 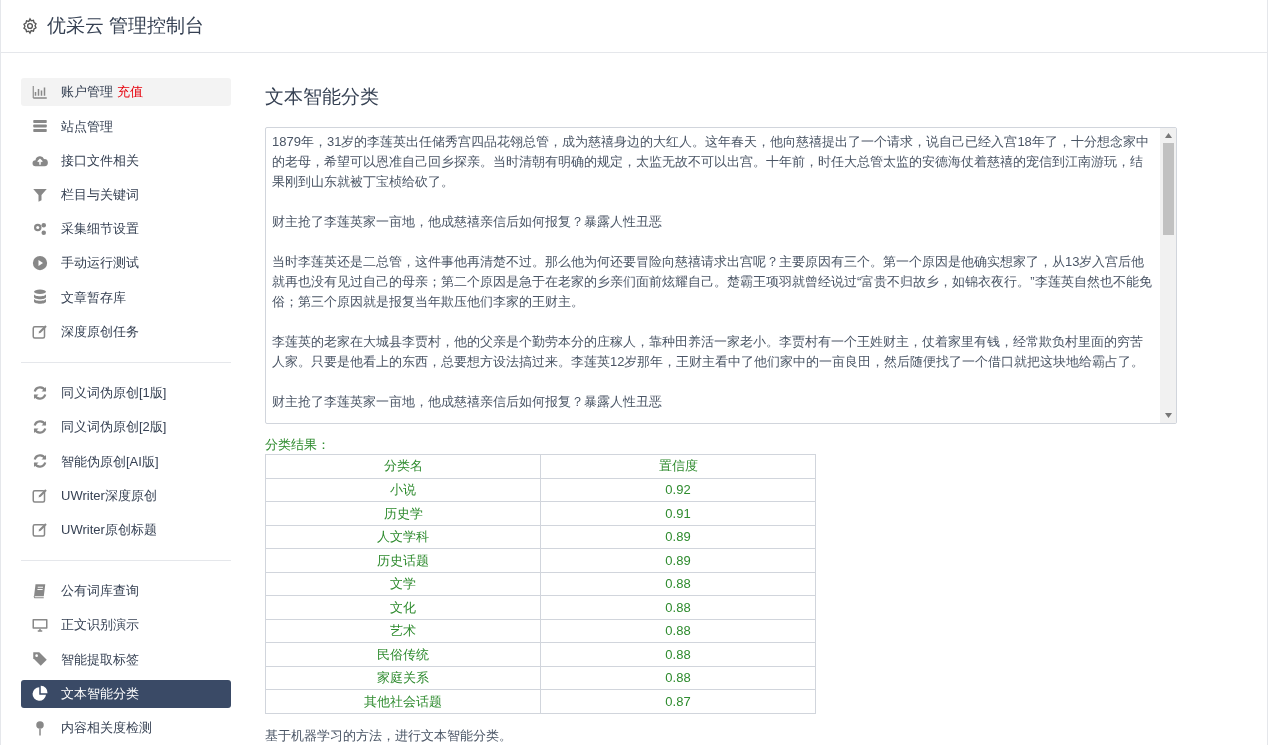 What do you see at coordinates (403, 701) in the screenshot?
I see `table-cell: 其他社会话题` at bounding box center [403, 701].